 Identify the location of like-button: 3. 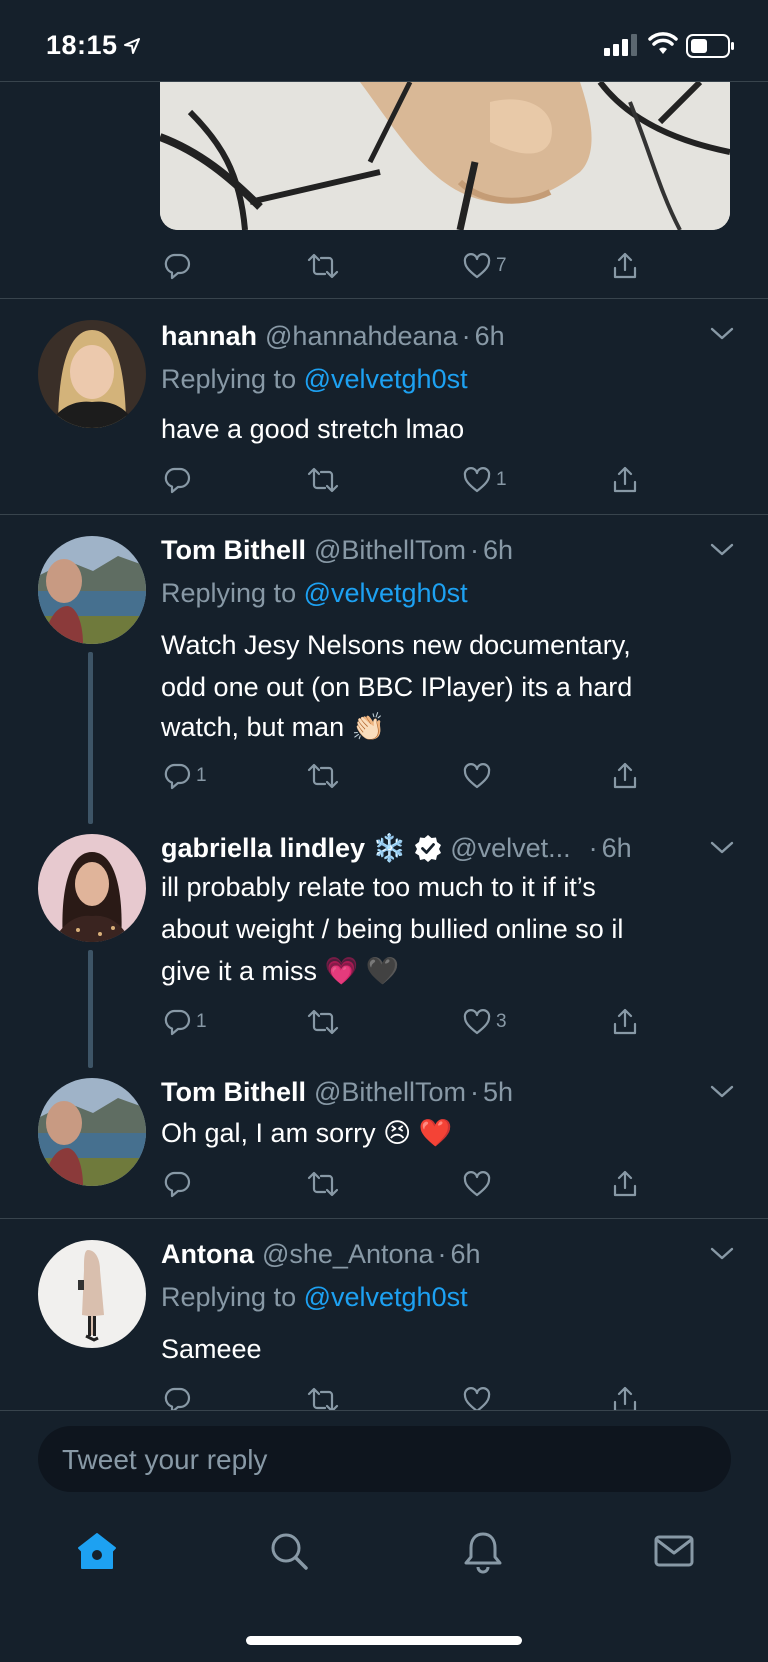
(484, 1022).